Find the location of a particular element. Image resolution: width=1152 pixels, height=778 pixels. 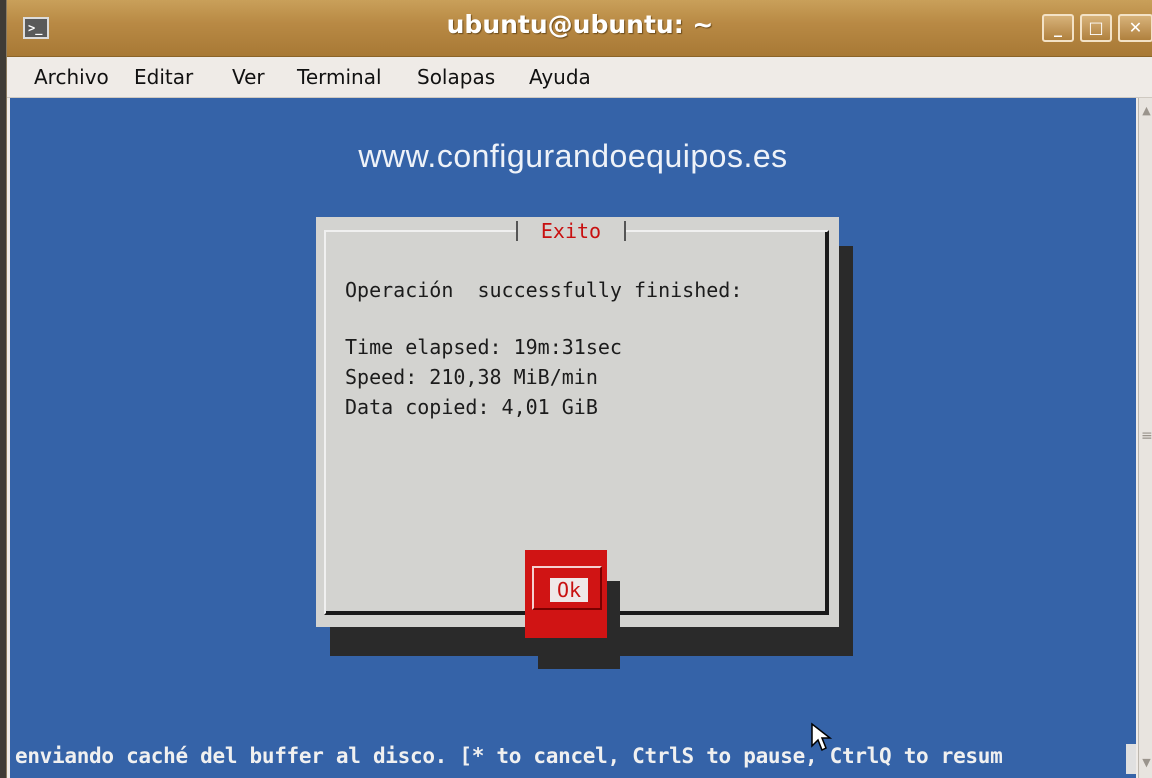

maximize-button: □ is located at coordinates (1096, 28).